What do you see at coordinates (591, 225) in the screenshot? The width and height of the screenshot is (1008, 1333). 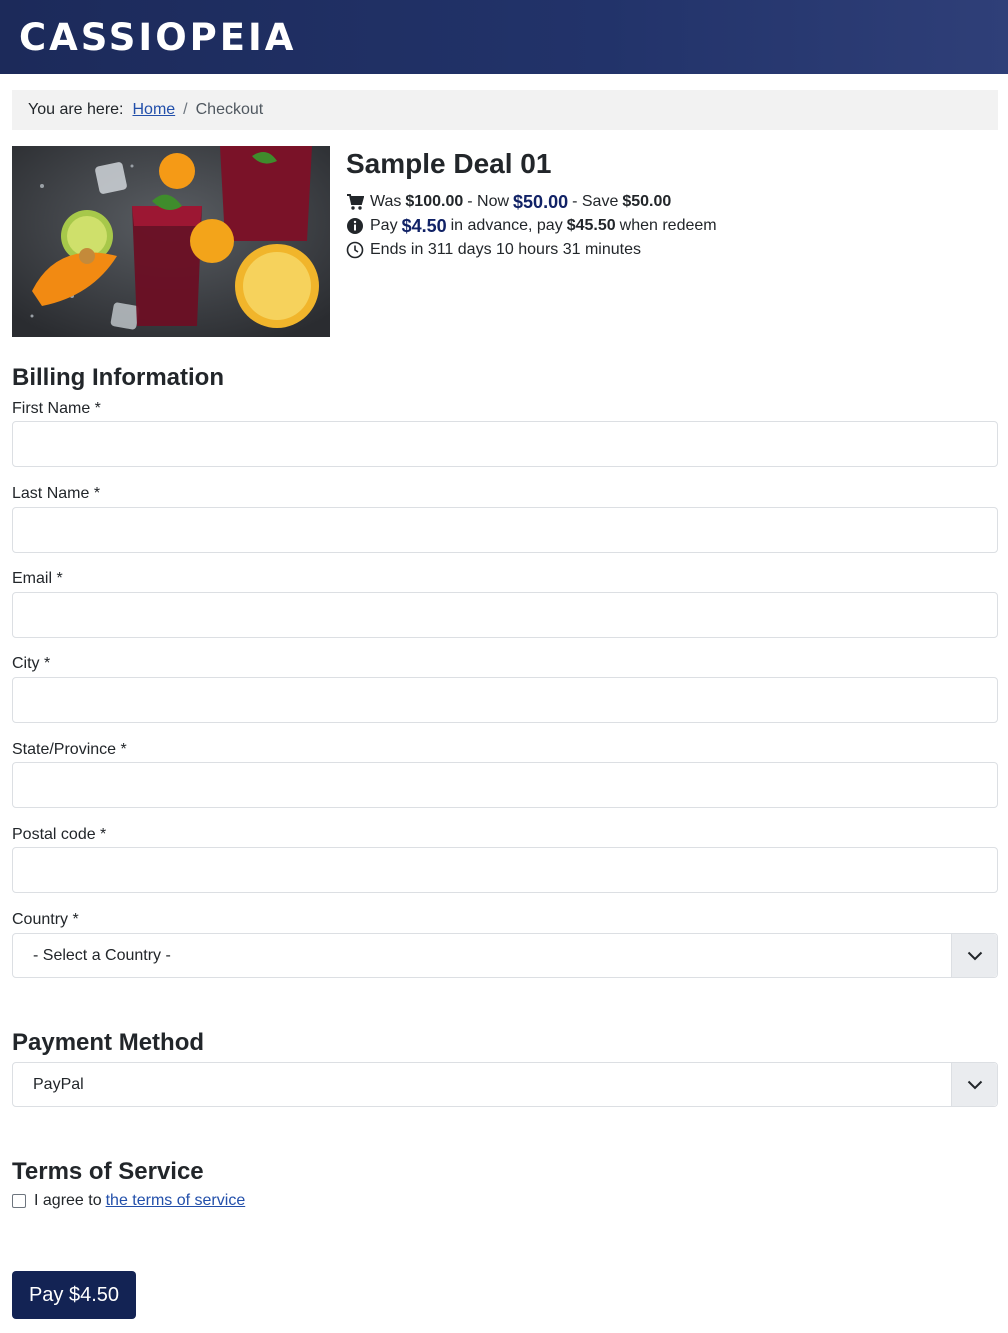 I see `pay-redeem-amount: $45.50` at bounding box center [591, 225].